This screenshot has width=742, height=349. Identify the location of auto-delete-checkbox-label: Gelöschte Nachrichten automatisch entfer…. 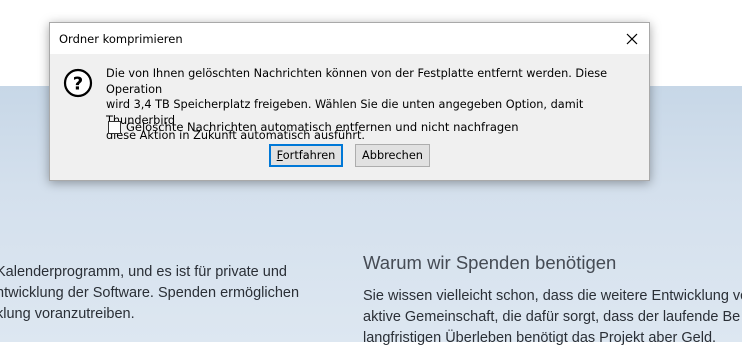
(322, 127).